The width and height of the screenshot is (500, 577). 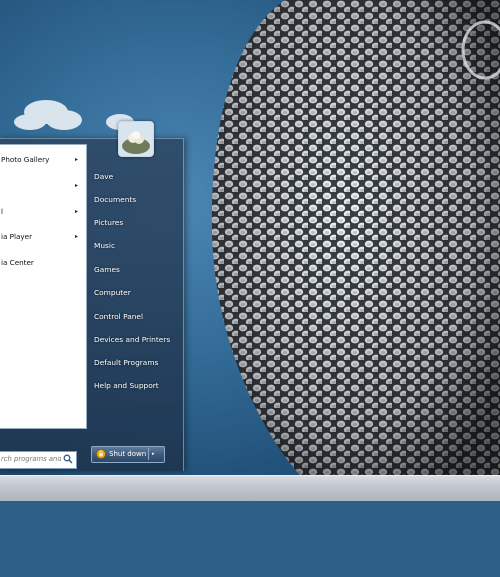 What do you see at coordinates (153, 454) in the screenshot?
I see `shutdown-options-arrow-icon: ▸` at bounding box center [153, 454].